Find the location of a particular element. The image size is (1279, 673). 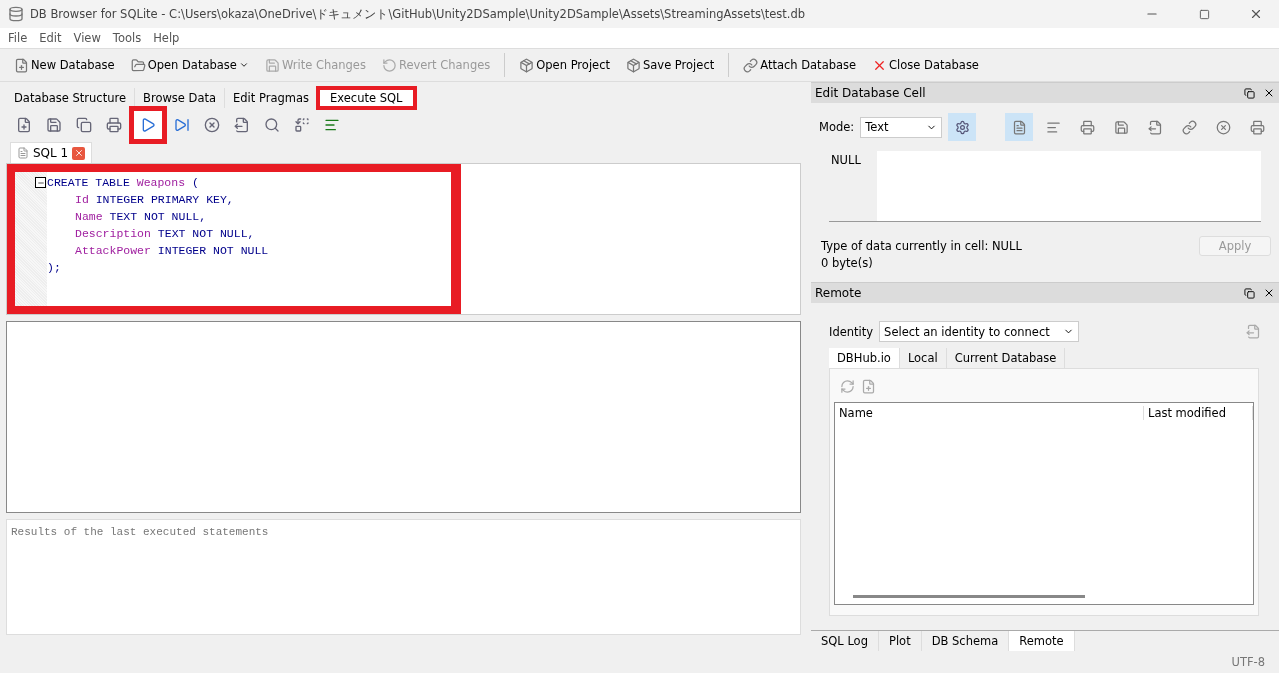

toolbar-button: Open Database is located at coordinates (189, 65).